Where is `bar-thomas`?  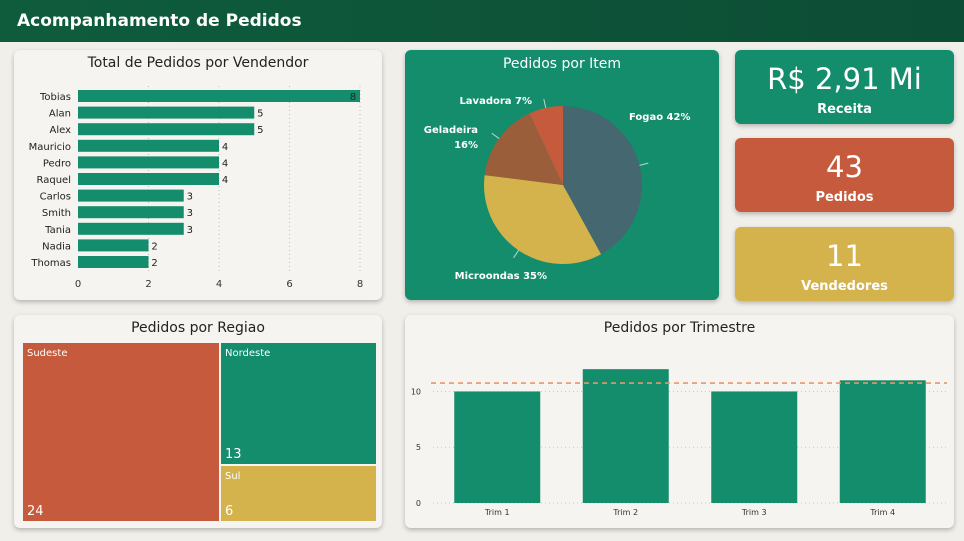
bar-thomas is located at coordinates (113, 262).